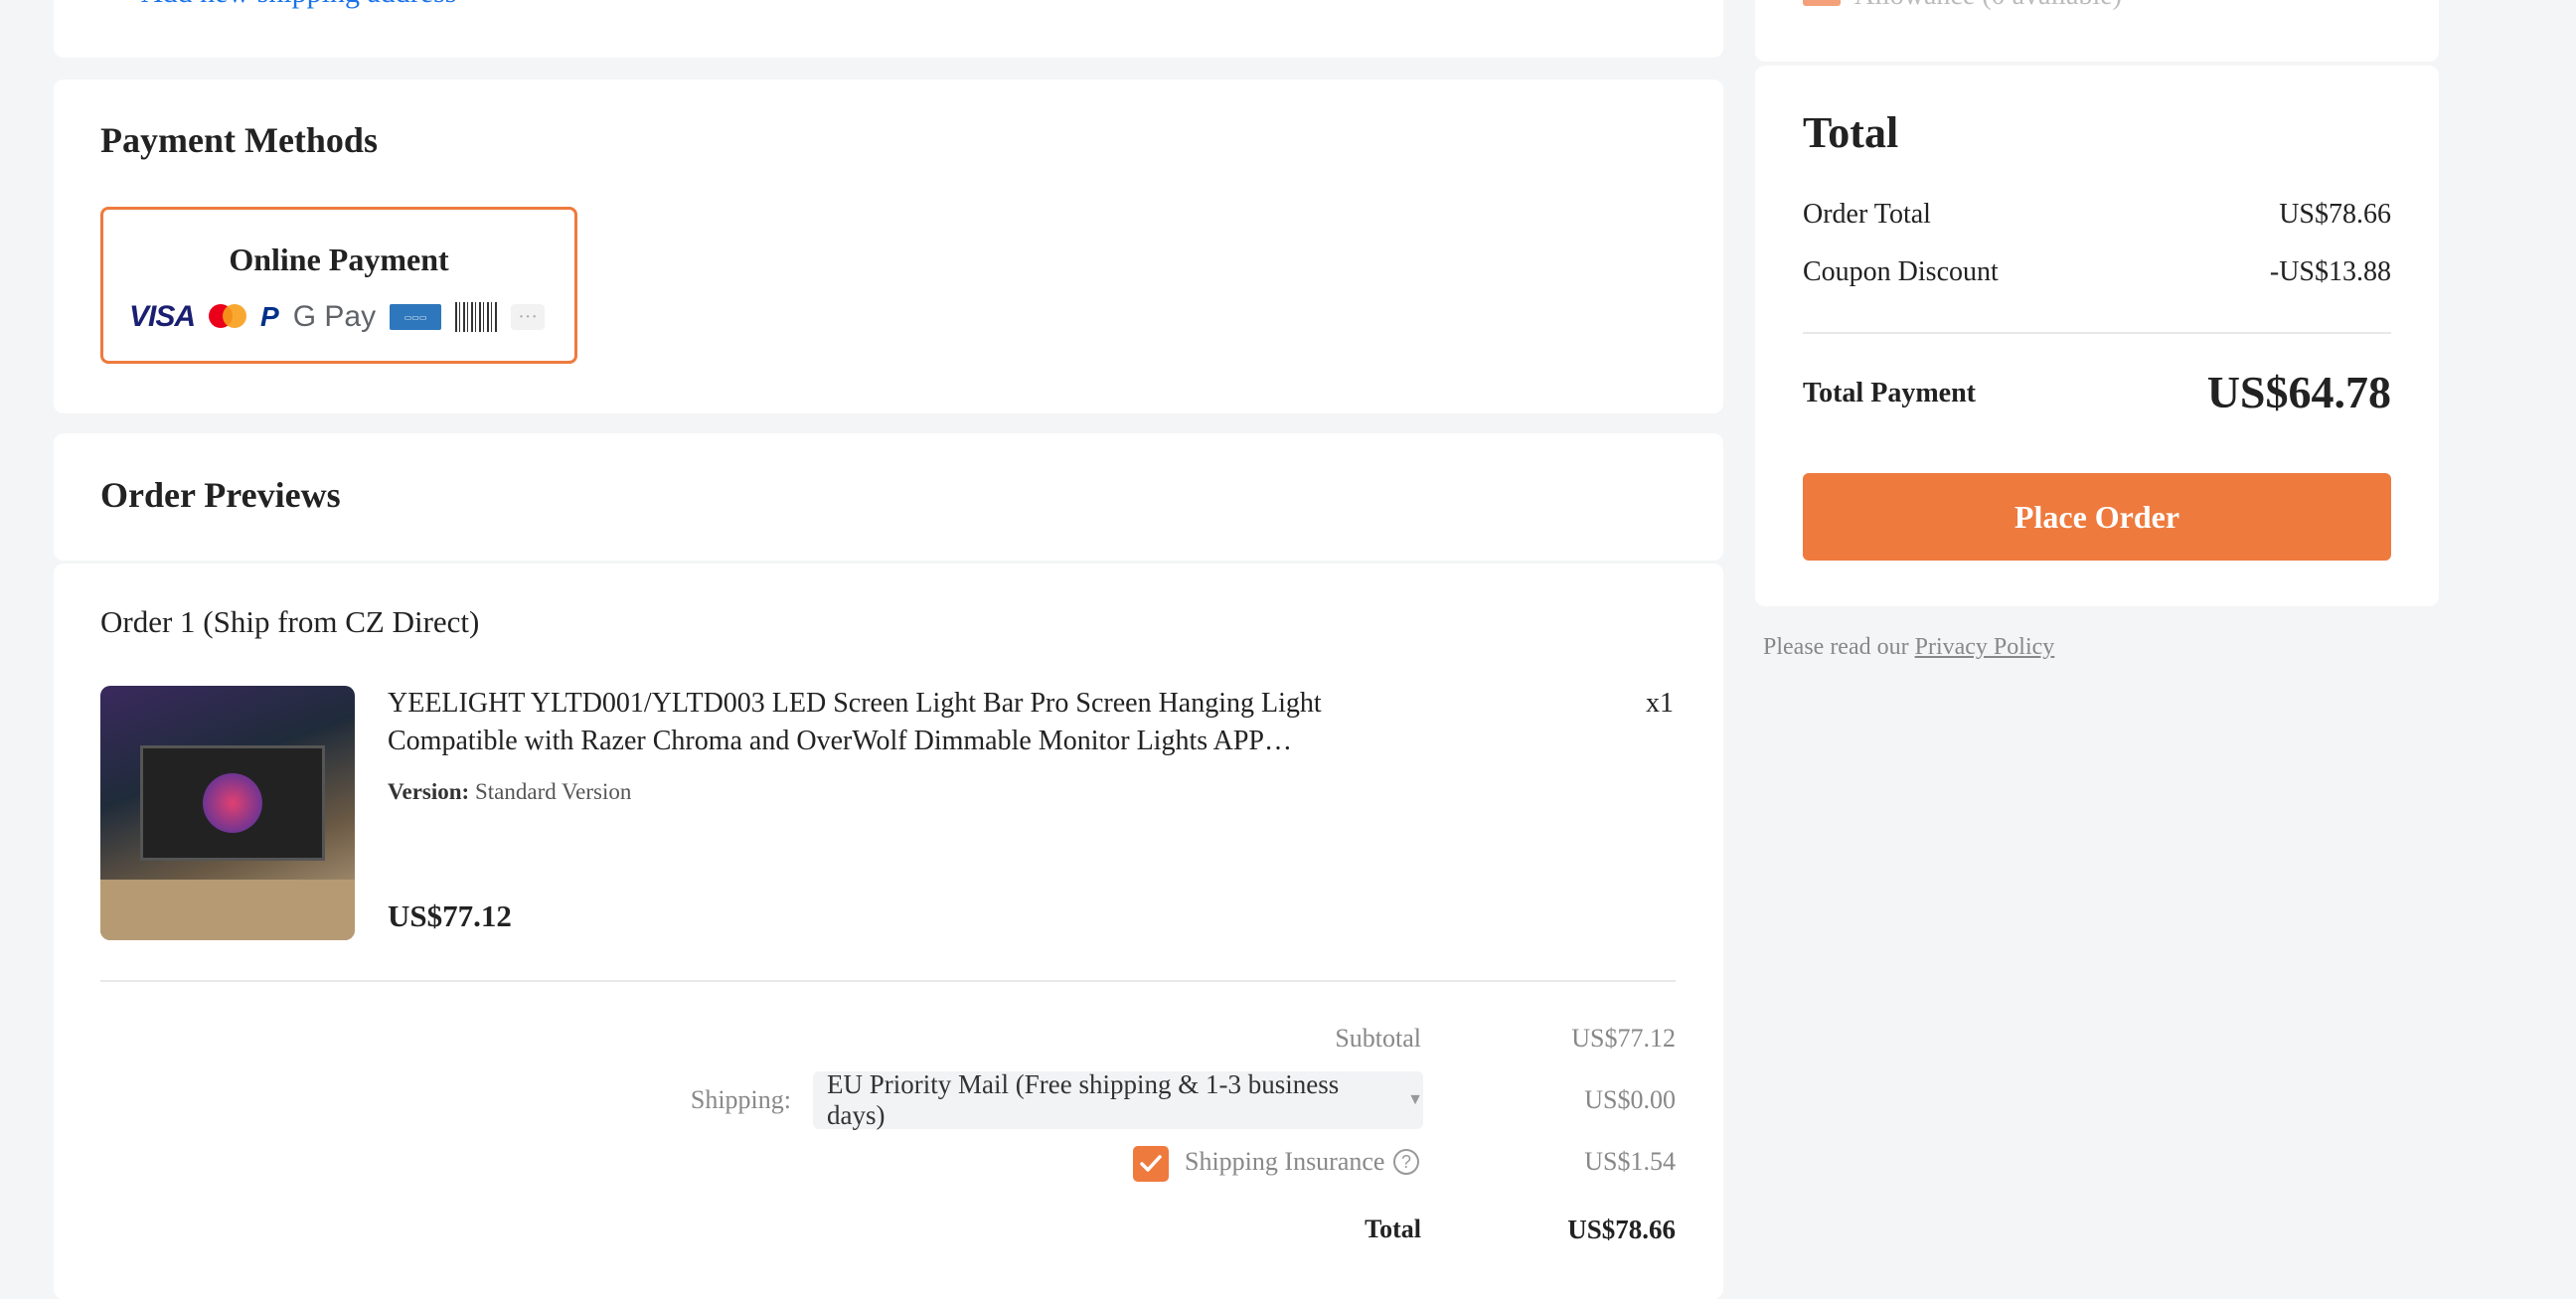 Image resolution: width=2576 pixels, height=1299 pixels. I want to click on privacy-prefix: Please read our, so click(1836, 647).